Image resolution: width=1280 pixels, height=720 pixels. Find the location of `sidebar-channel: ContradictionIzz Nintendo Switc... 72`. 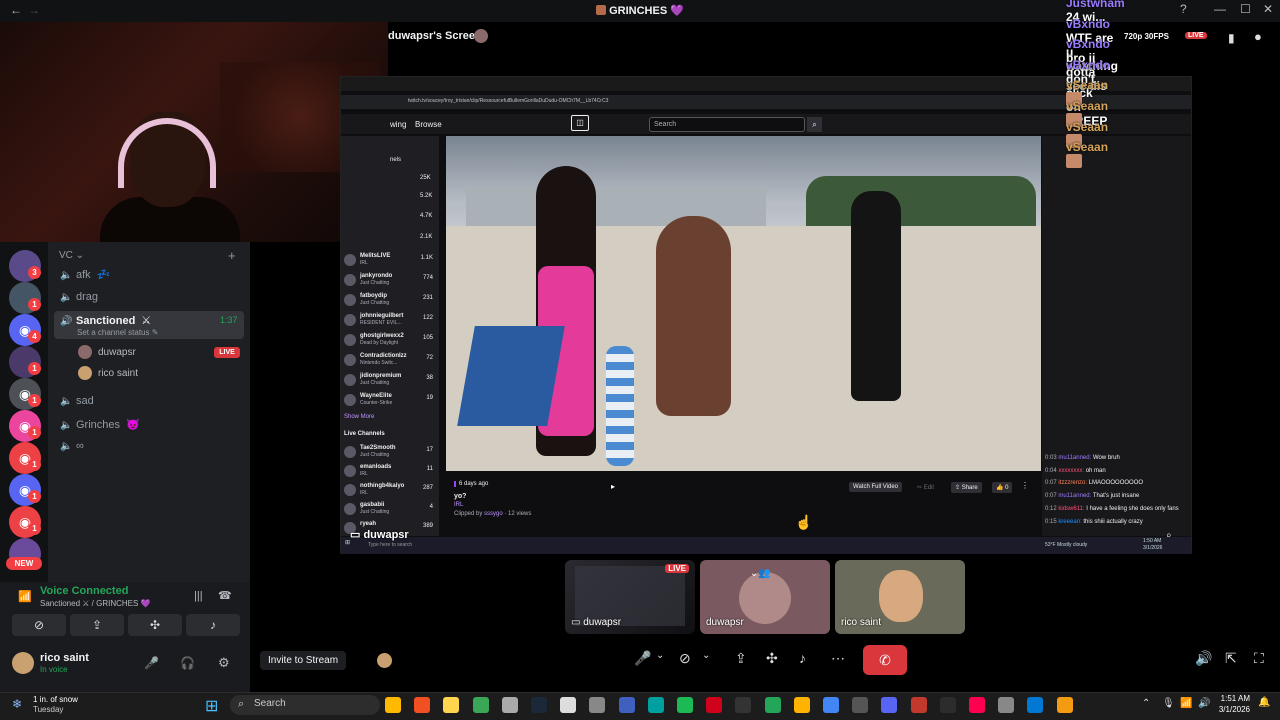

sidebar-channel: ContradictionIzz Nintendo Switc... 72 is located at coordinates (390, 361).